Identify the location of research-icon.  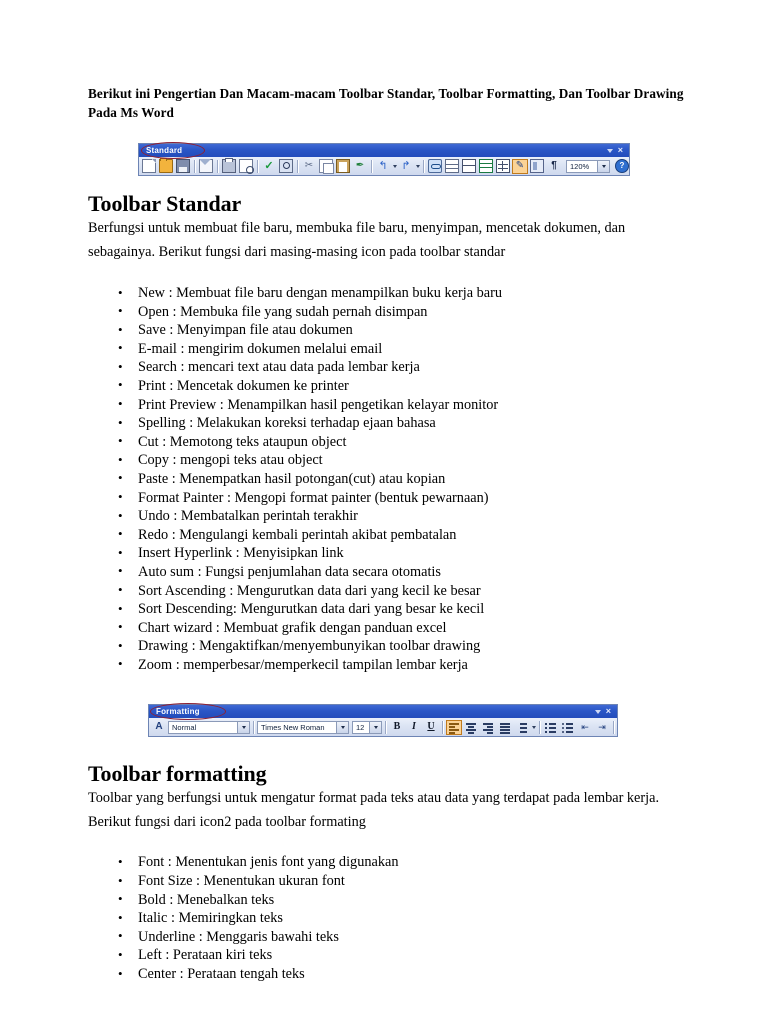
(286, 166).